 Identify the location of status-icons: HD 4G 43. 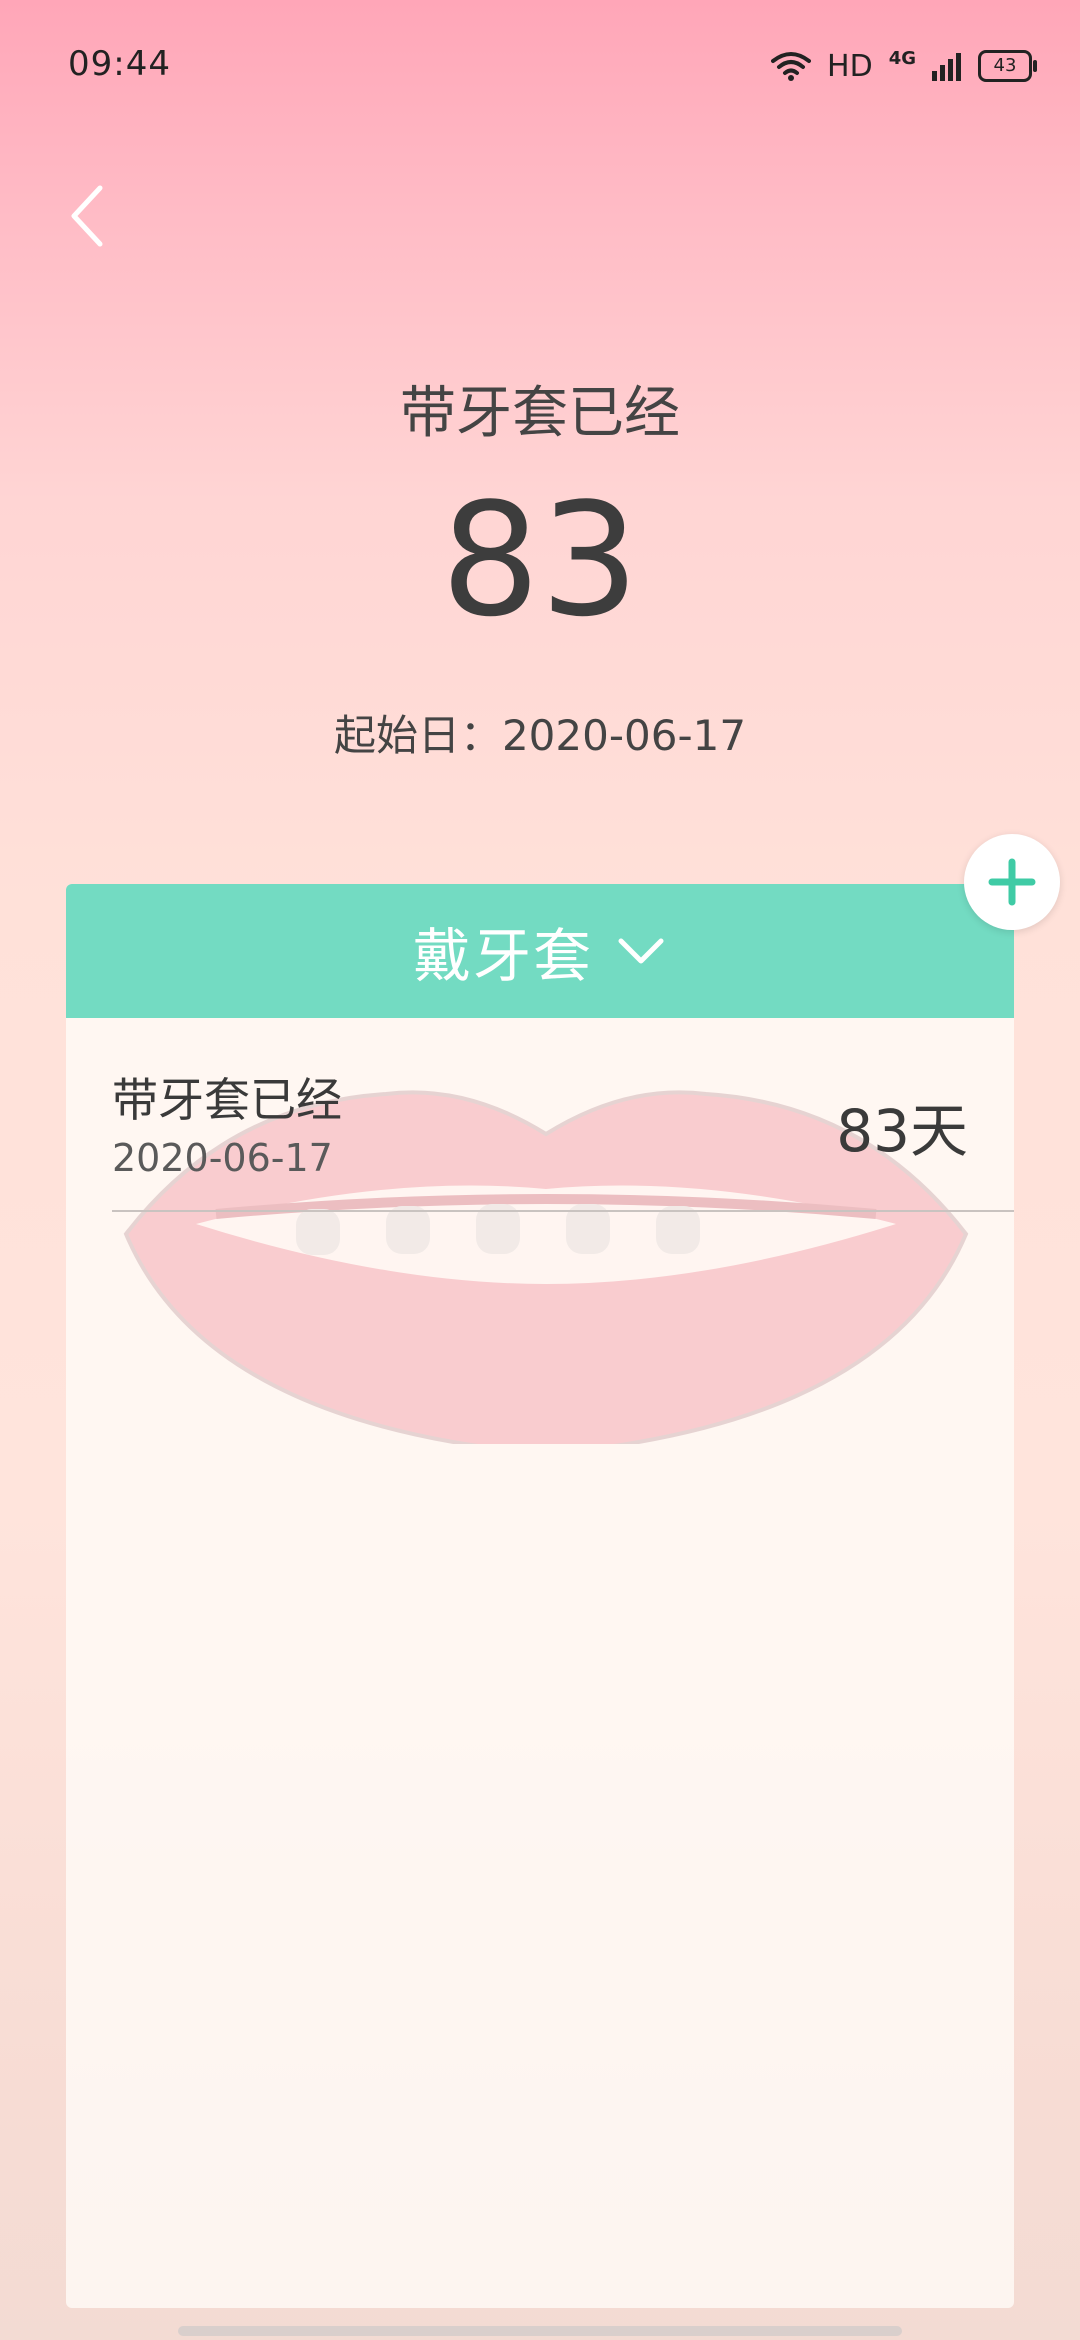
(904, 66).